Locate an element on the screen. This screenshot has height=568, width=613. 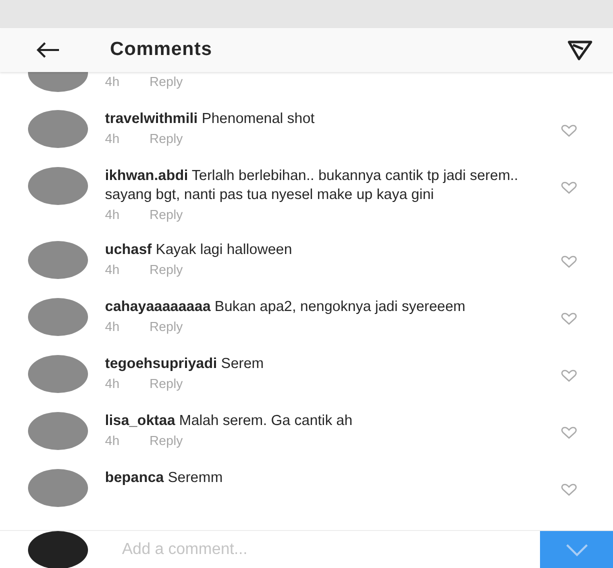
comment-text: lisa_oktaa Malah serem. Ga cantik ah is located at coordinates (229, 421).